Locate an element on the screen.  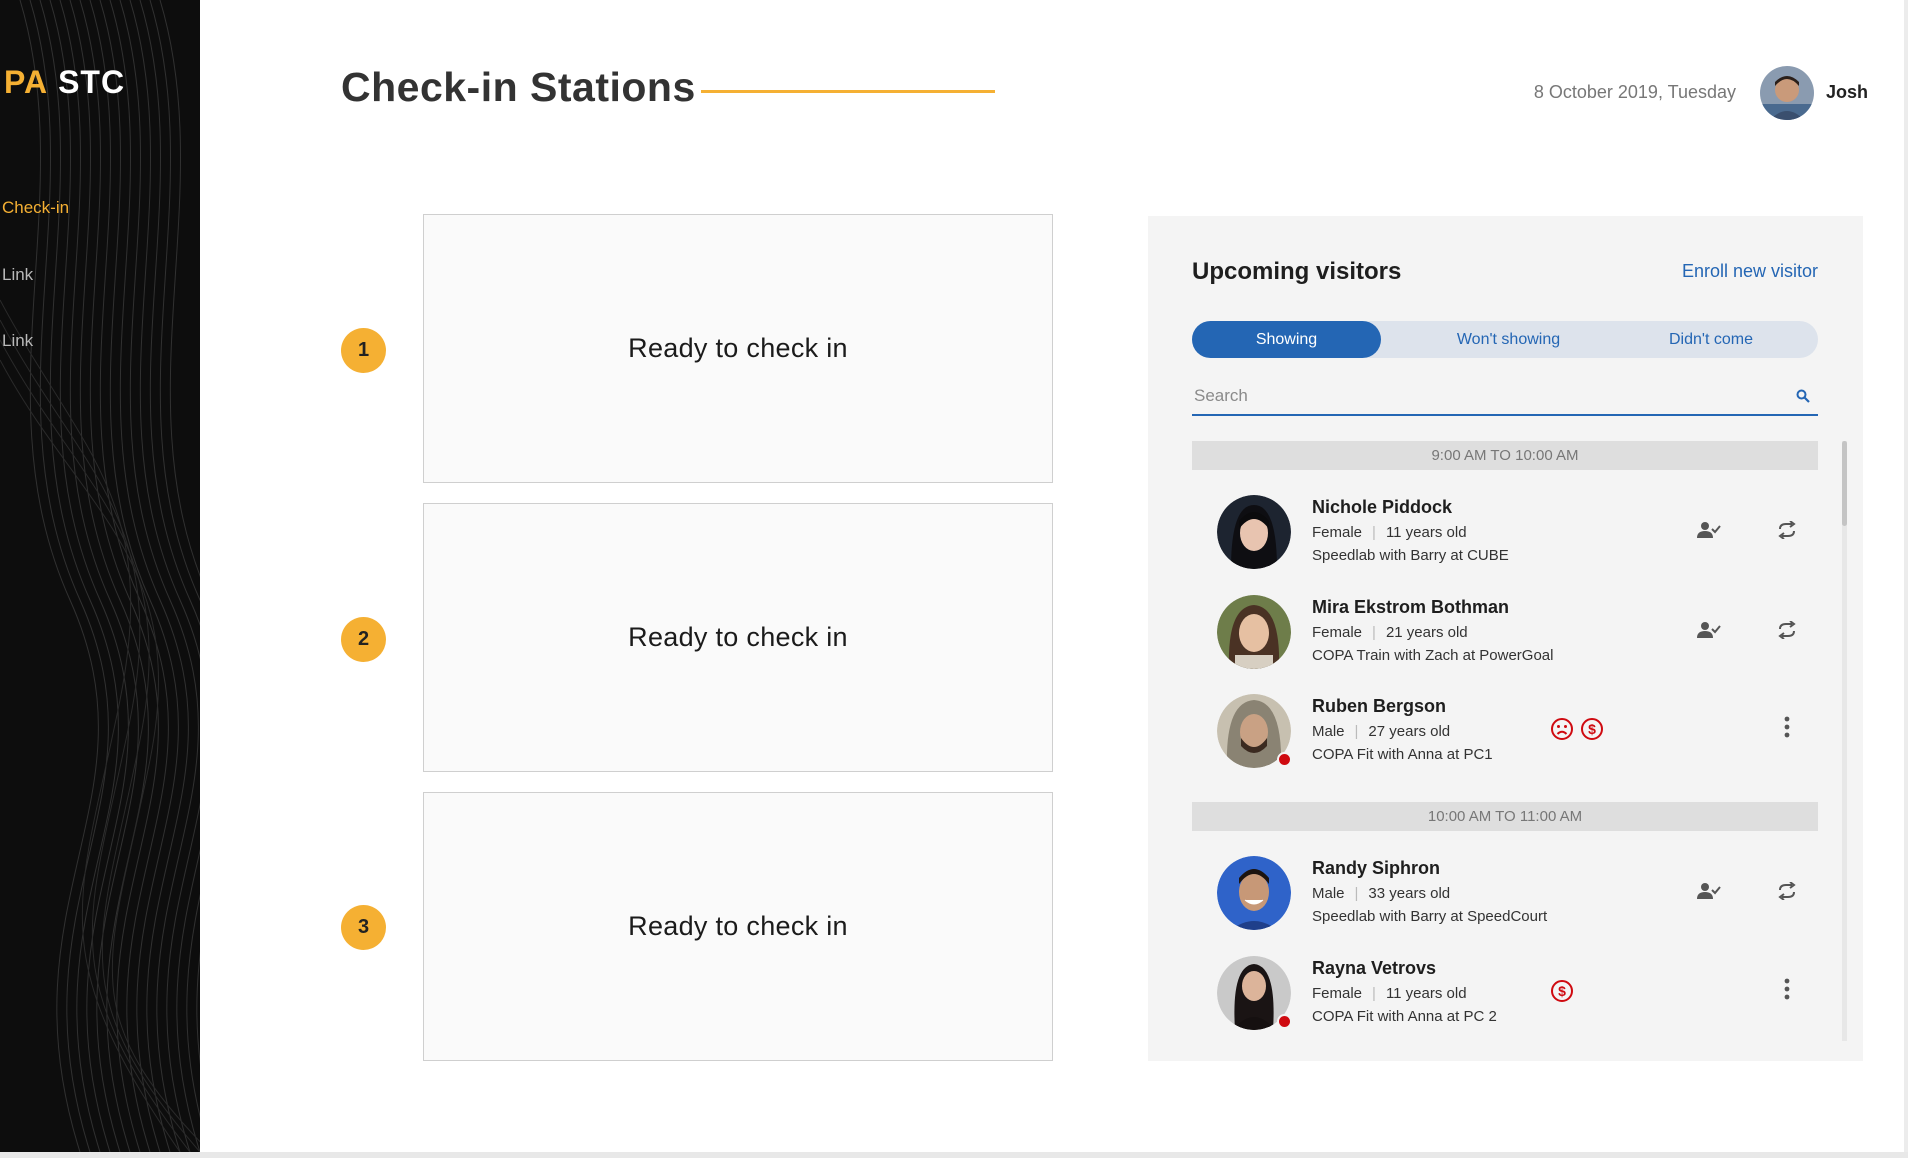
sidebar-item-link-1: Link is located at coordinates (17, 275).